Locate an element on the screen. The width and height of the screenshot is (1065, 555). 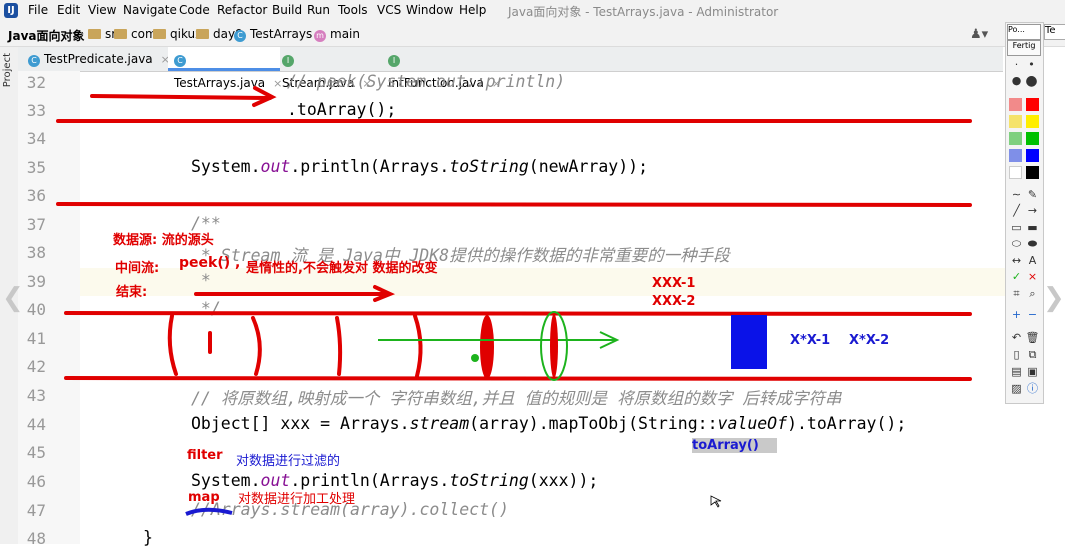
next-arrow-icon: ❯ is located at coordinates (1054, 298).